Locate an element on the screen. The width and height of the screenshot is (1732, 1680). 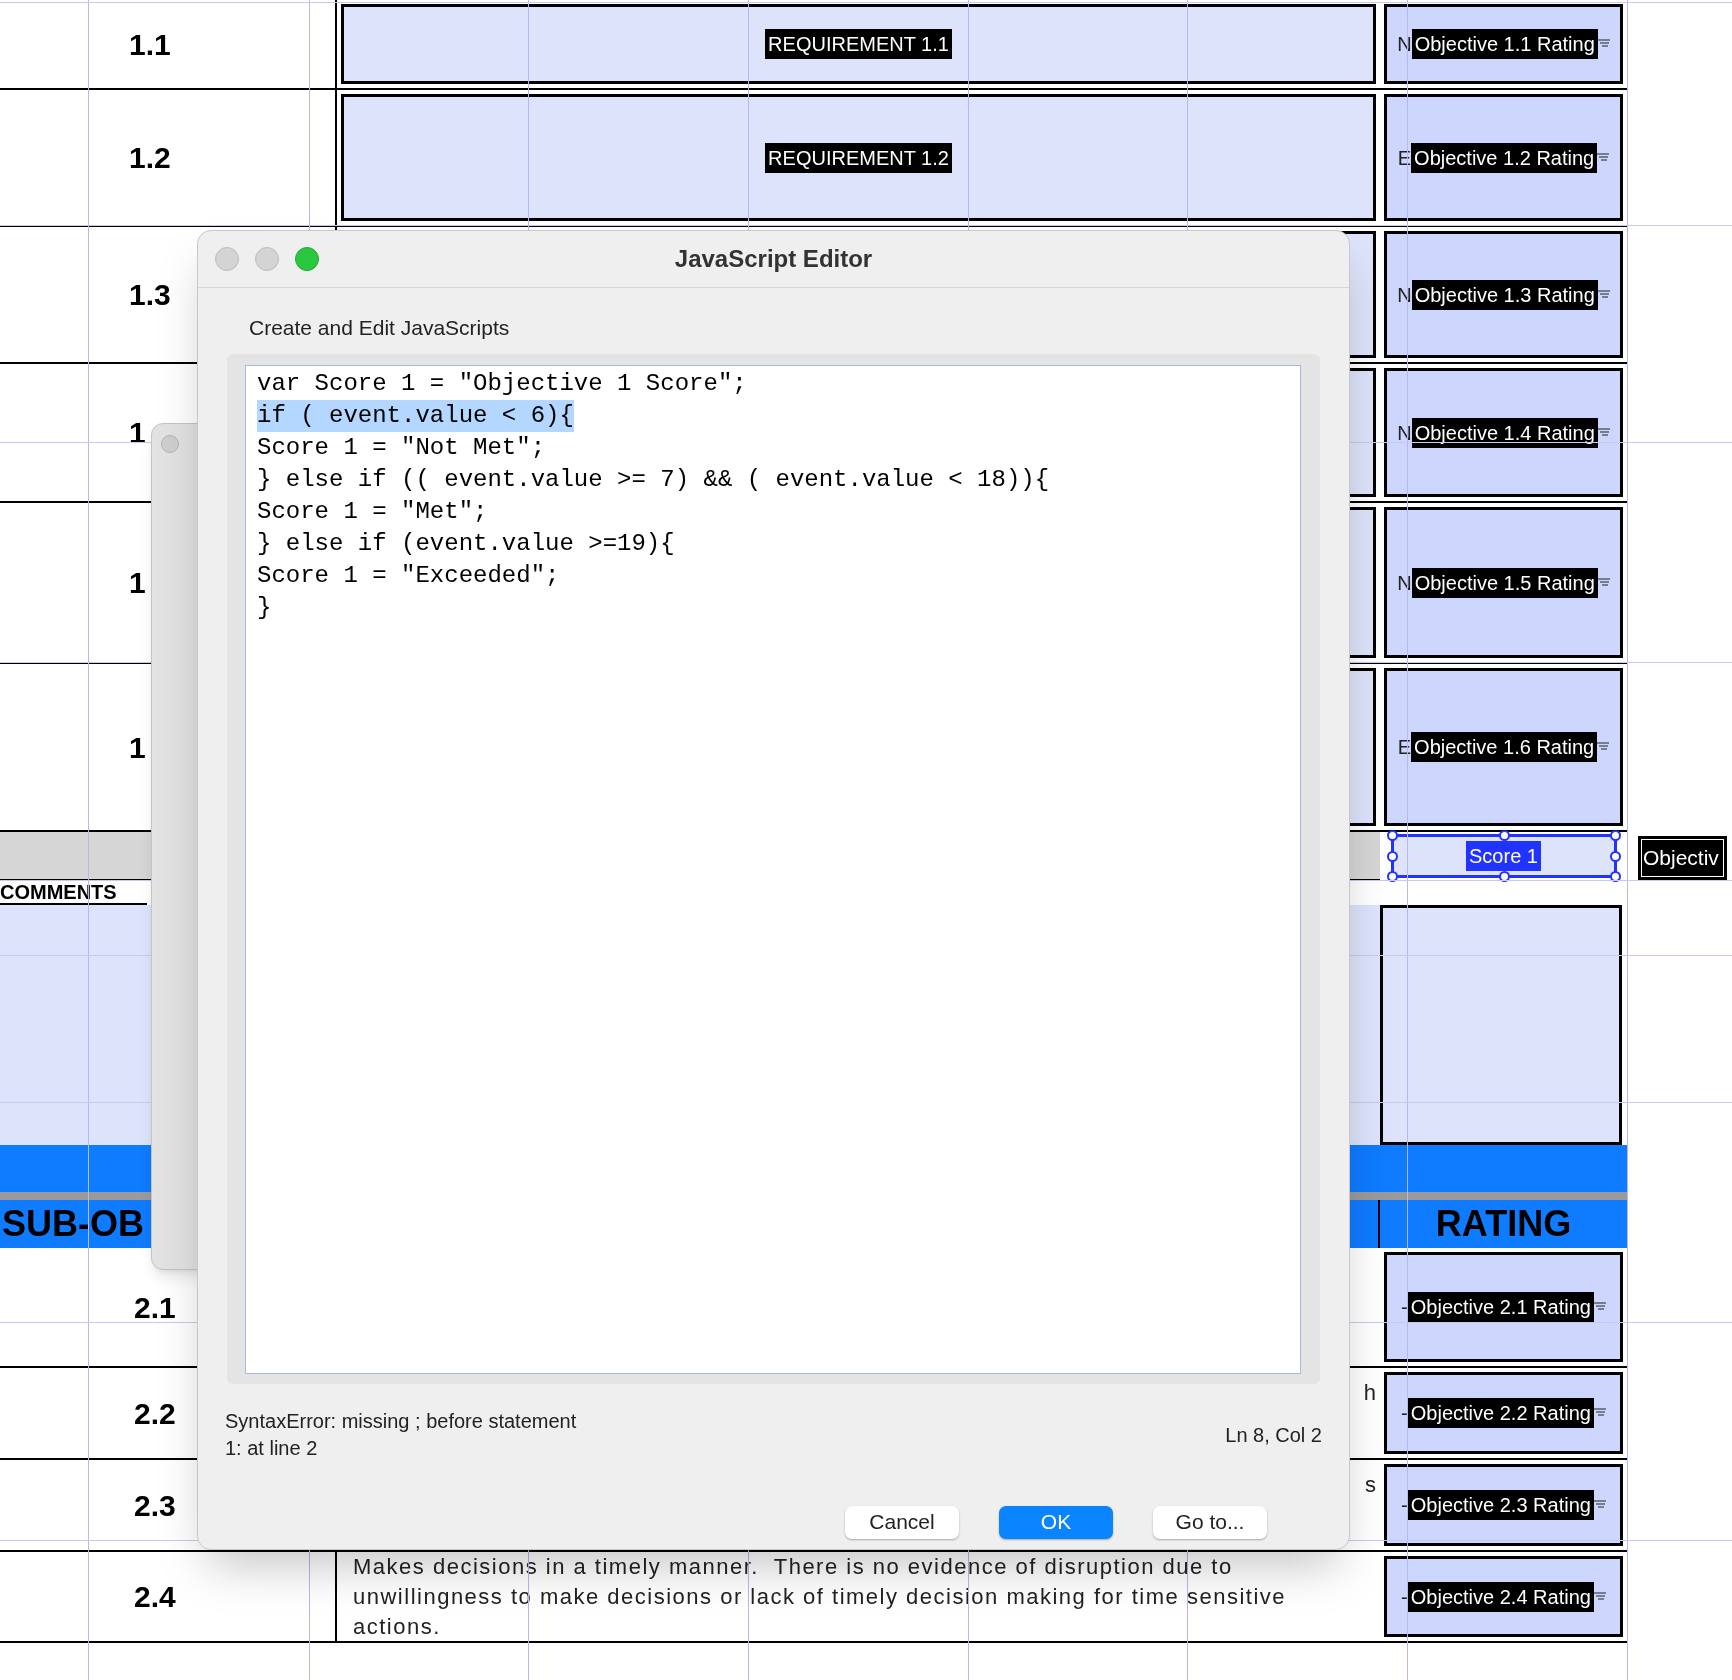
rating-field: N Objective 1.1 Rating is located at coordinates (1503, 44).